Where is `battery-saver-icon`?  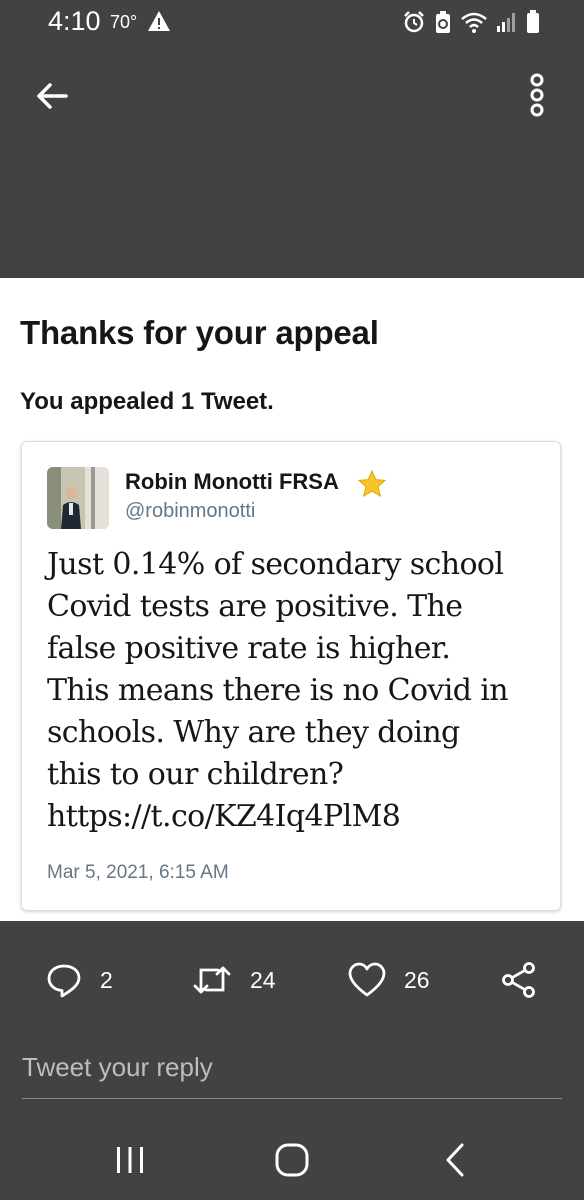
battery-saver-icon is located at coordinates (443, 22).